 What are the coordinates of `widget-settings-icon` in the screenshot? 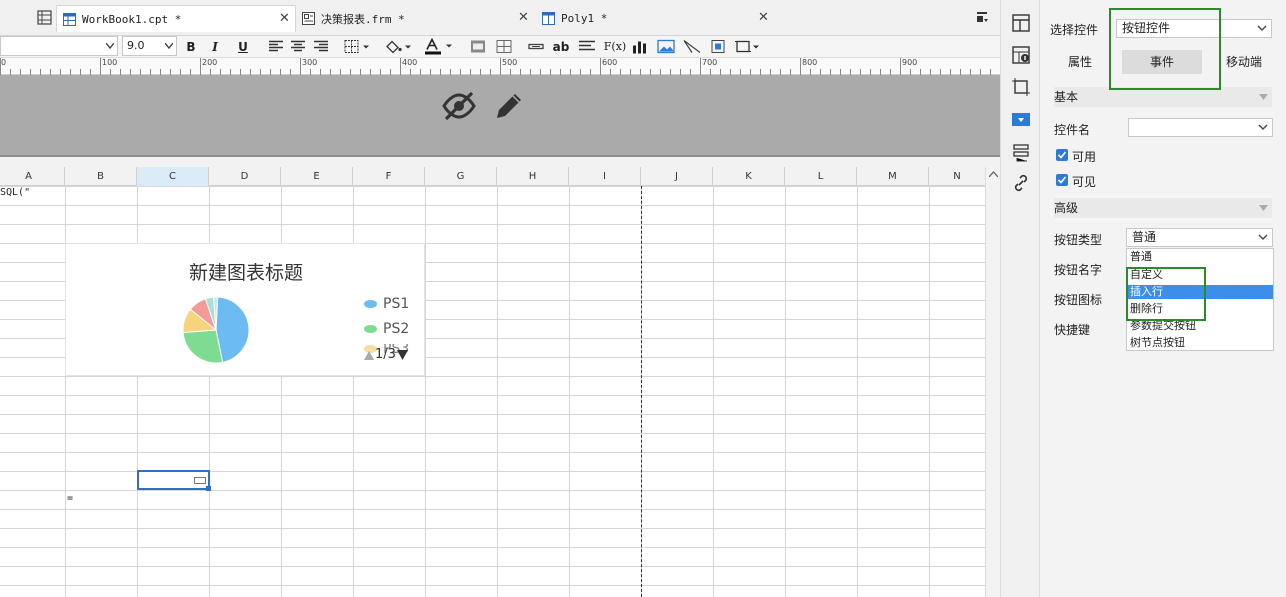 It's located at (1021, 120).